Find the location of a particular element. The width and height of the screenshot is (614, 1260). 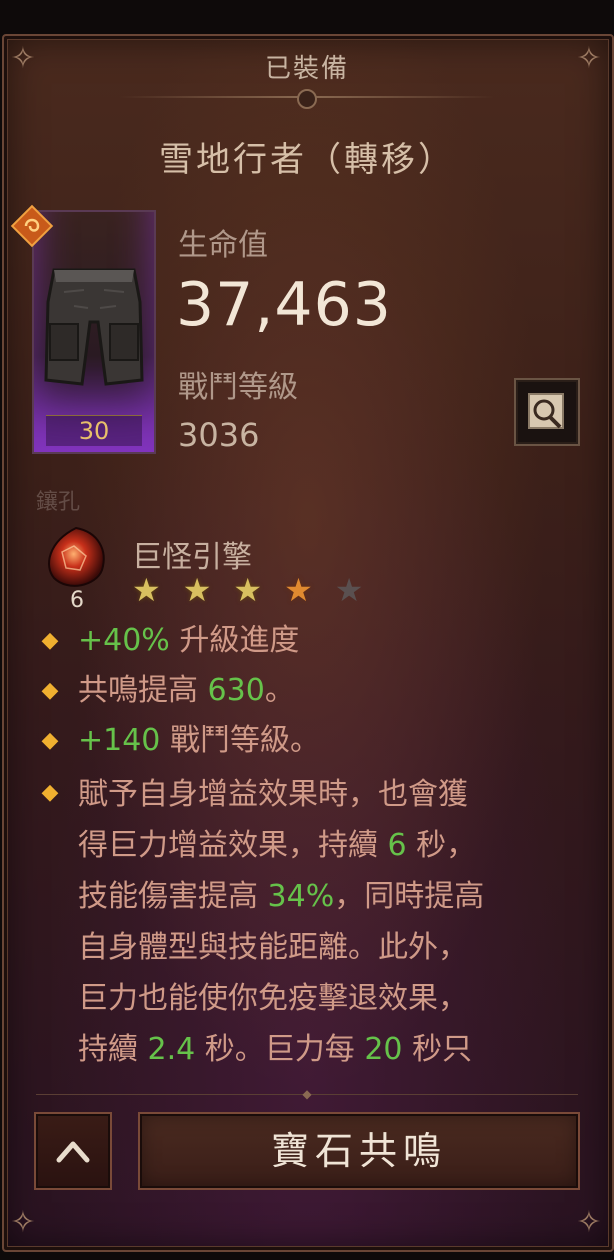

life-label: 生命值 is located at coordinates (223, 245).